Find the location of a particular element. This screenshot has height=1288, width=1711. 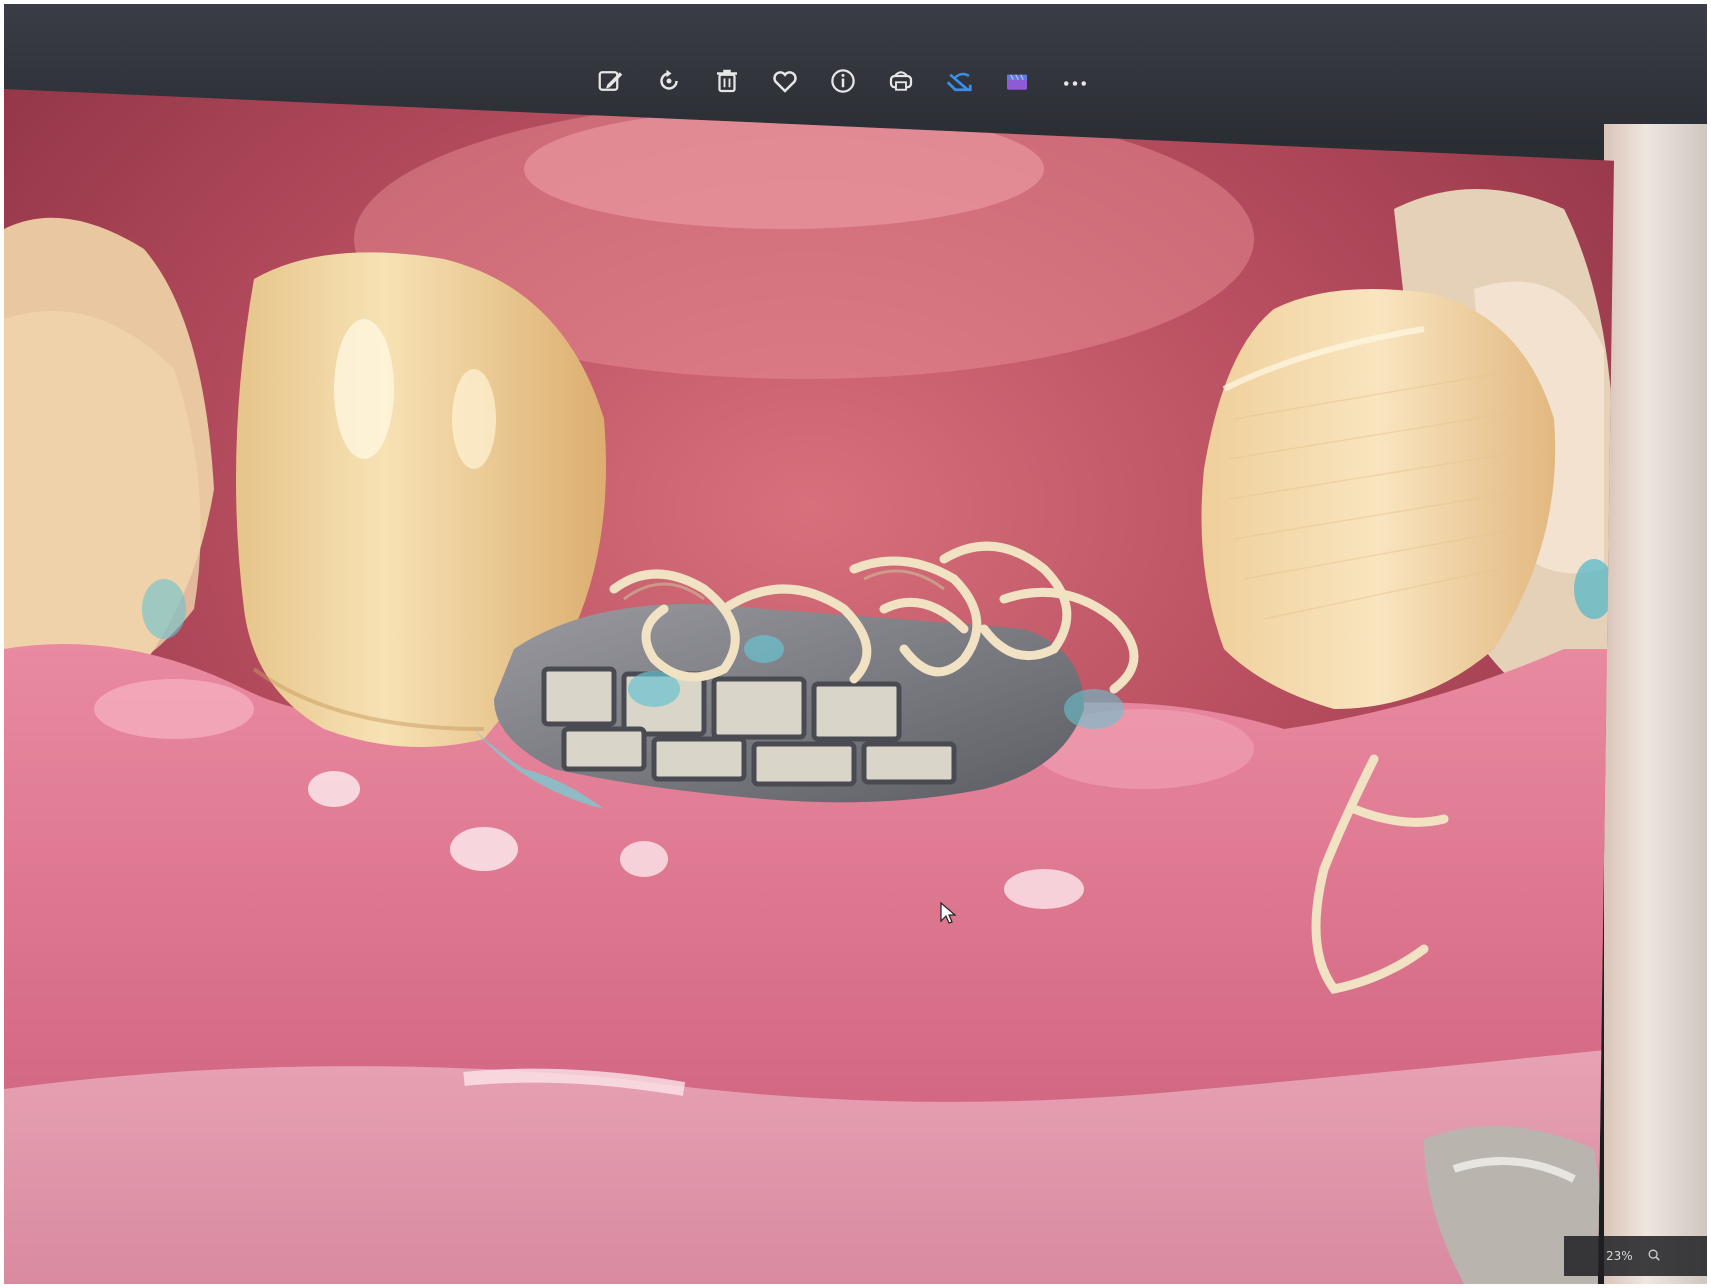

toolbar-icon-group is located at coordinates (843, 81).